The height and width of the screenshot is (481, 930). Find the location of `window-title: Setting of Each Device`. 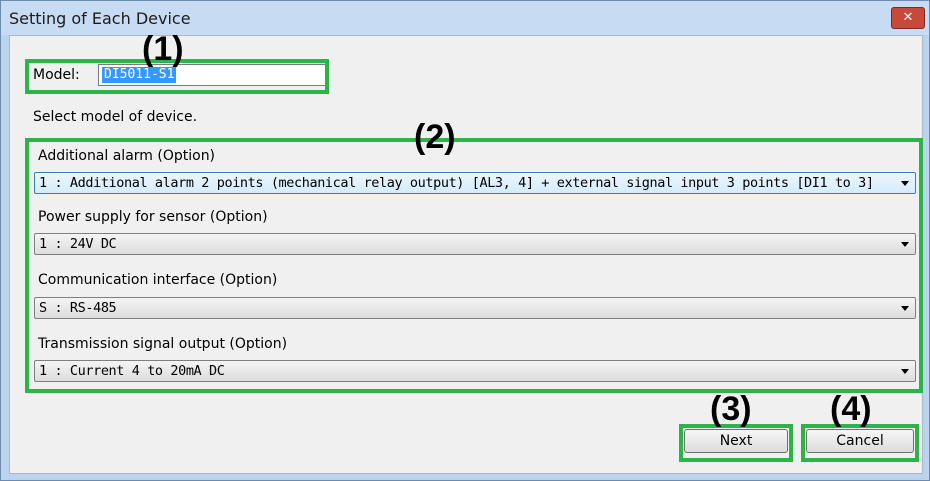

window-title: Setting of Each Device is located at coordinates (100, 18).